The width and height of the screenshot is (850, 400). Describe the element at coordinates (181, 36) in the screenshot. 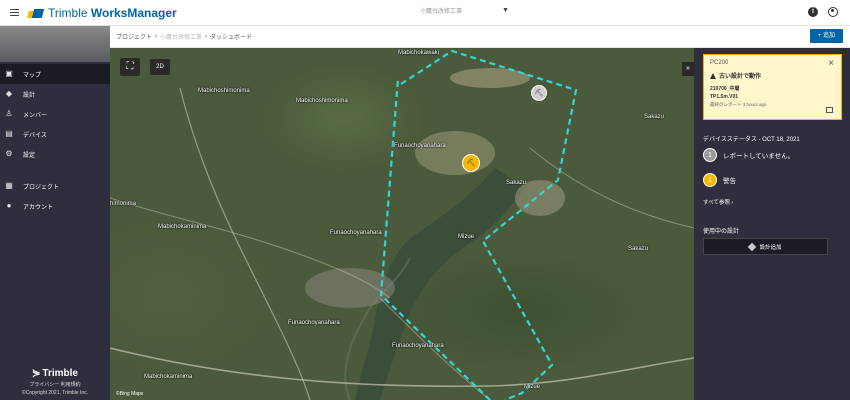

I see `breadcrumb-project: 小鷹台改修工事` at that location.